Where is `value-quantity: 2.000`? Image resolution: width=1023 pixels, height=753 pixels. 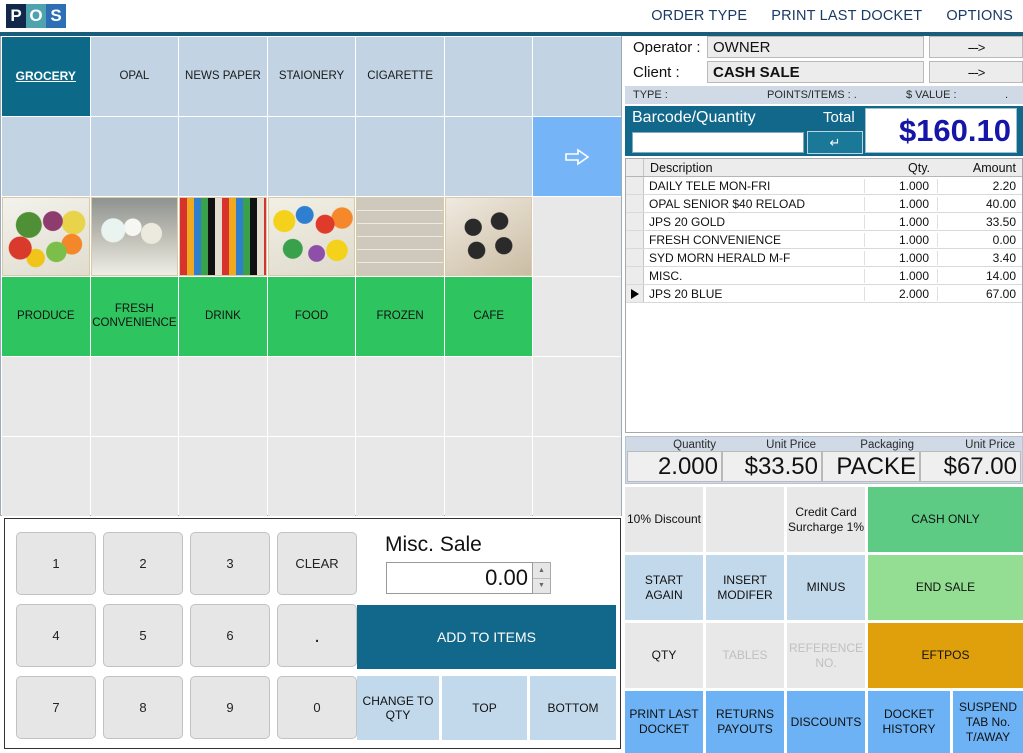
value-quantity: 2.000 is located at coordinates (674, 466).